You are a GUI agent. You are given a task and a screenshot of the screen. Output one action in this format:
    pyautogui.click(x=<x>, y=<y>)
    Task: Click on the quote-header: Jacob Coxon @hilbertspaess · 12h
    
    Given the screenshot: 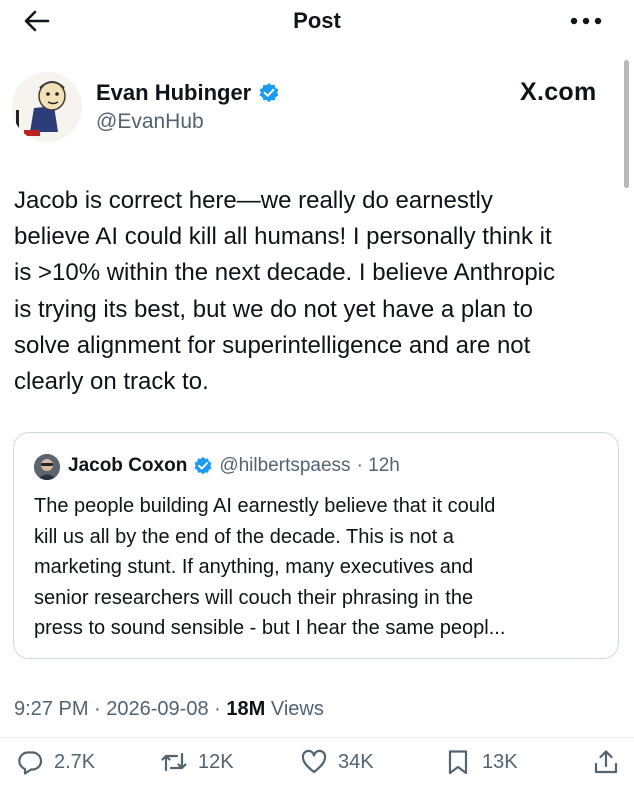 What is the action you would take?
    pyautogui.click(x=234, y=466)
    